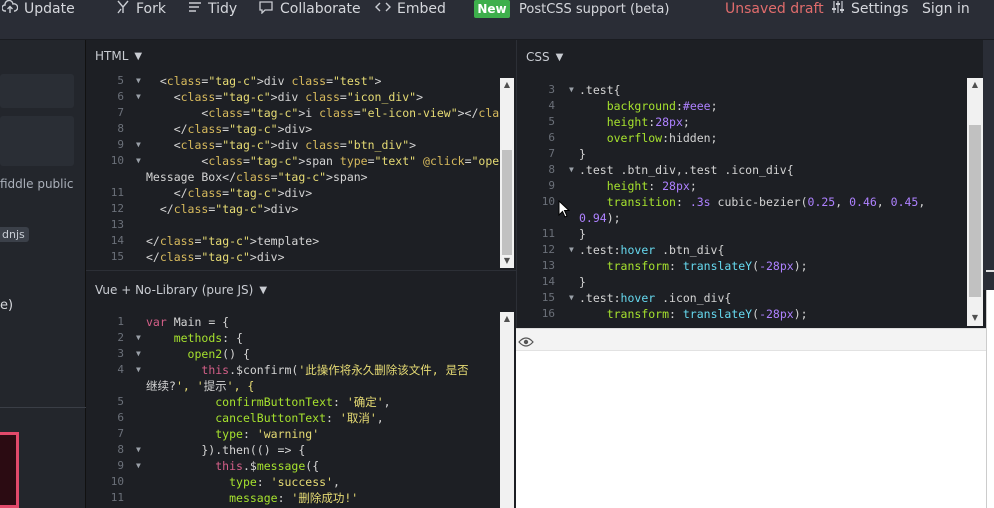 The width and height of the screenshot is (994, 508). Describe the element at coordinates (564, 210) in the screenshot. I see `mouse-cursor` at that location.